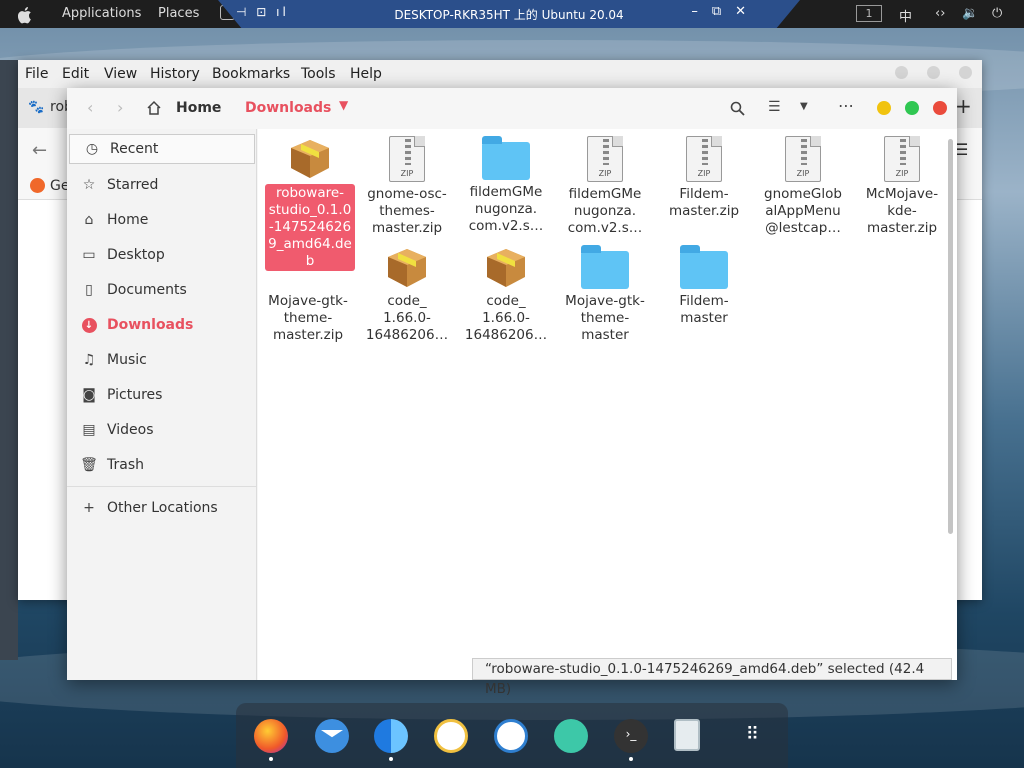 This screenshot has width=1024, height=768. Describe the element at coordinates (869, 13) in the screenshot. I see `workspace-indicator: 1` at that location.